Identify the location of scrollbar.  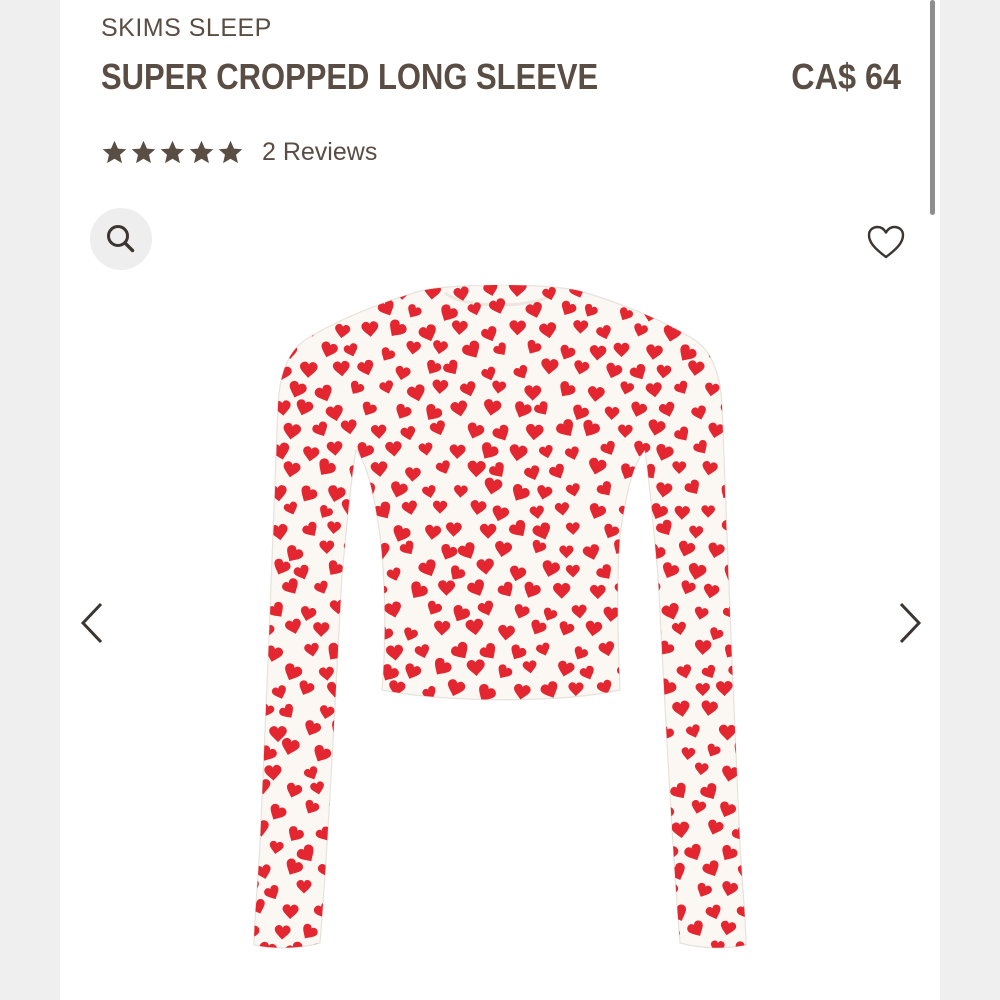
(932, 107).